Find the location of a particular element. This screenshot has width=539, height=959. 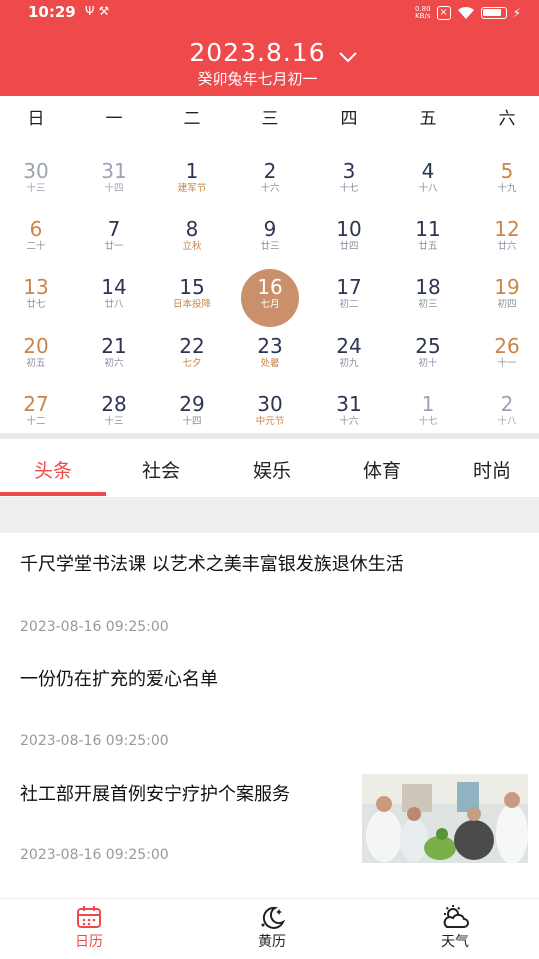

lunar-day: 十一 is located at coordinates (507, 363).